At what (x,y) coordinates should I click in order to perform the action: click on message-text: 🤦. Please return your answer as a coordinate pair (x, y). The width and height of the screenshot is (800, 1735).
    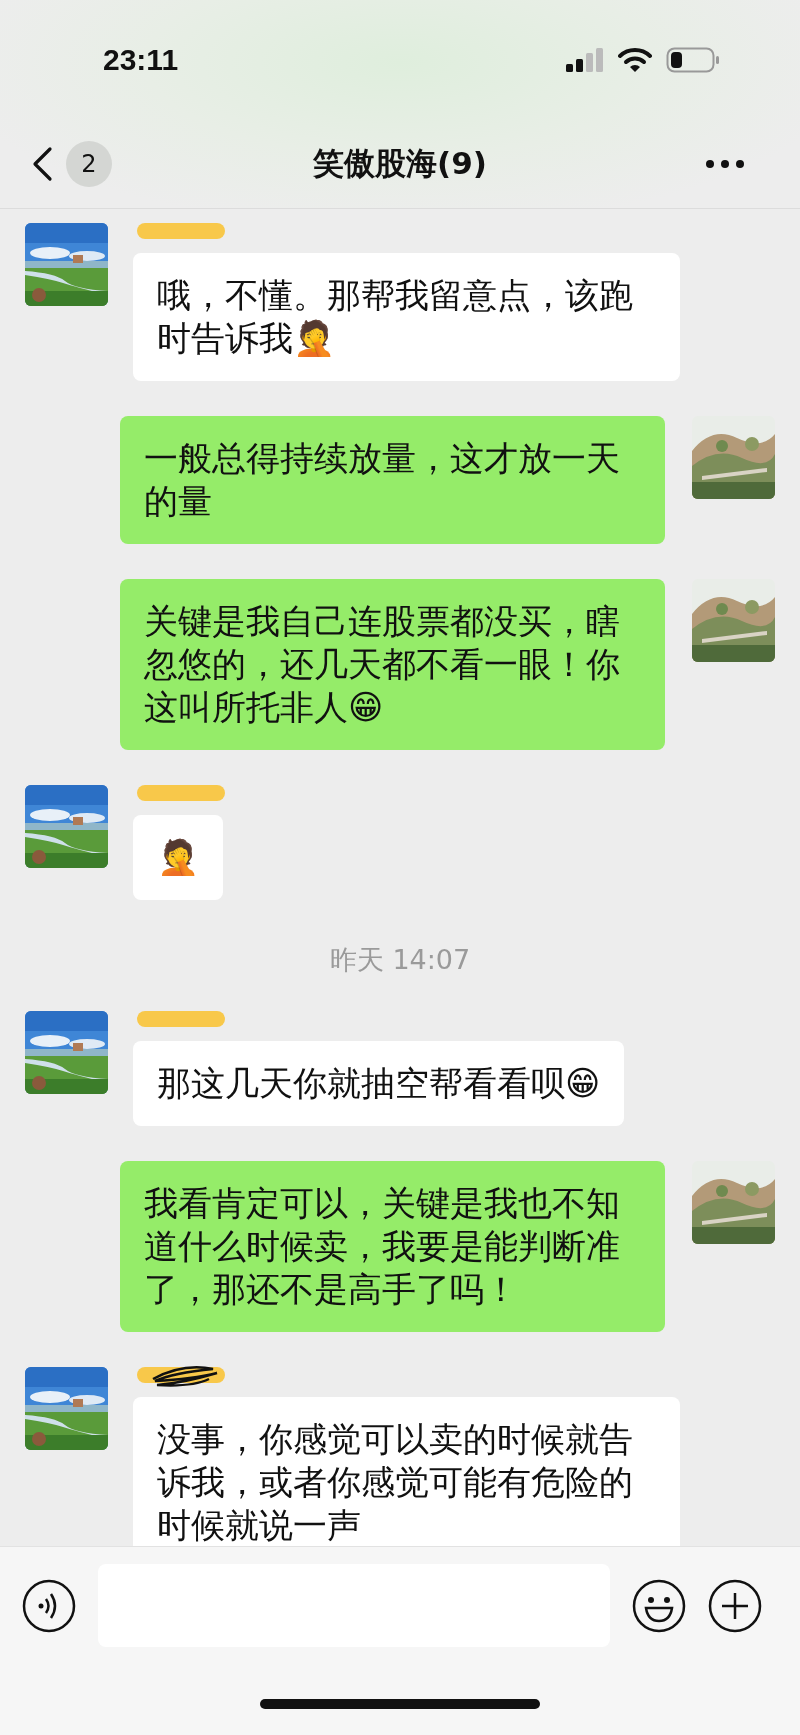
    Looking at the image, I should click on (178, 857).